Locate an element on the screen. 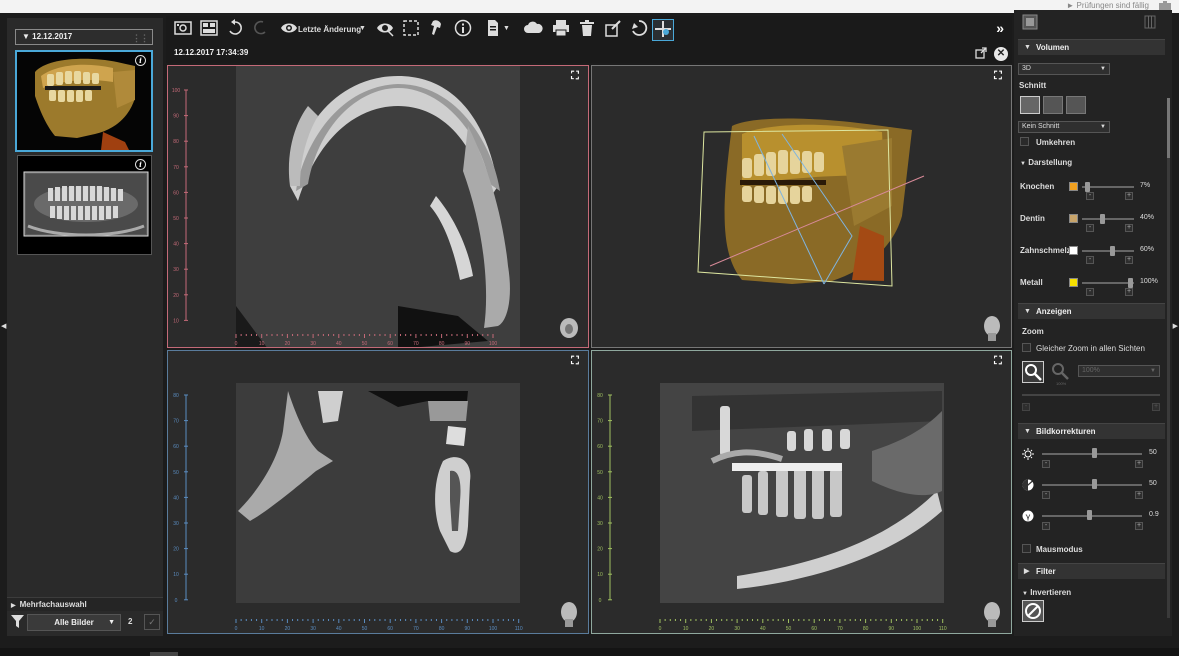 The height and width of the screenshot is (656, 1179). contrast-plus-button: + is located at coordinates (1139, 495).